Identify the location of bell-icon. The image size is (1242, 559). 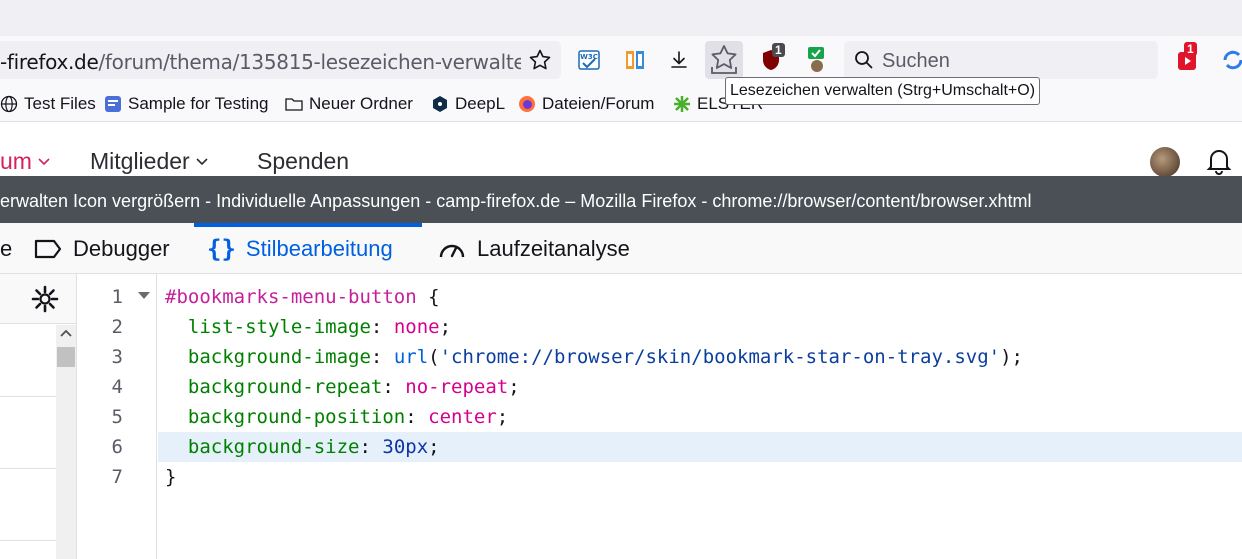
(1219, 161).